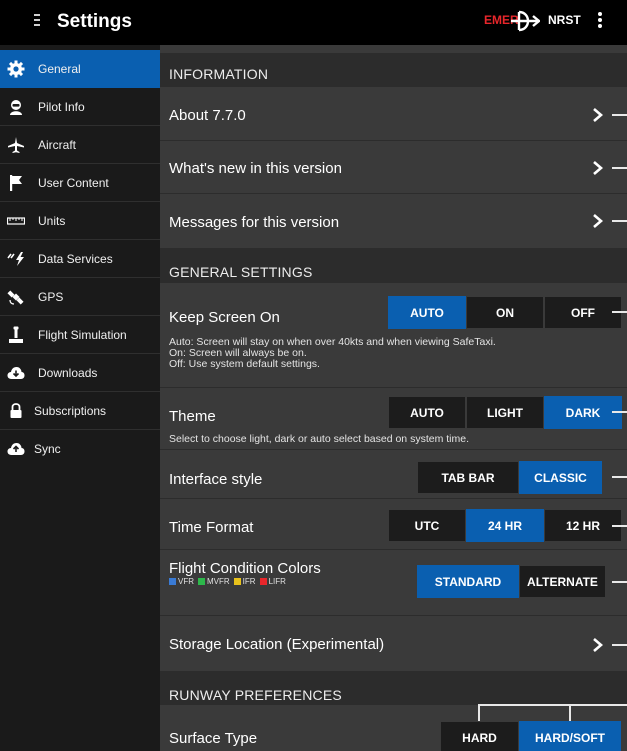 The image size is (627, 751). Describe the element at coordinates (393, 474) in the screenshot. I see `interface-style-row: Interface style TAB BAR CLASSIC` at that location.